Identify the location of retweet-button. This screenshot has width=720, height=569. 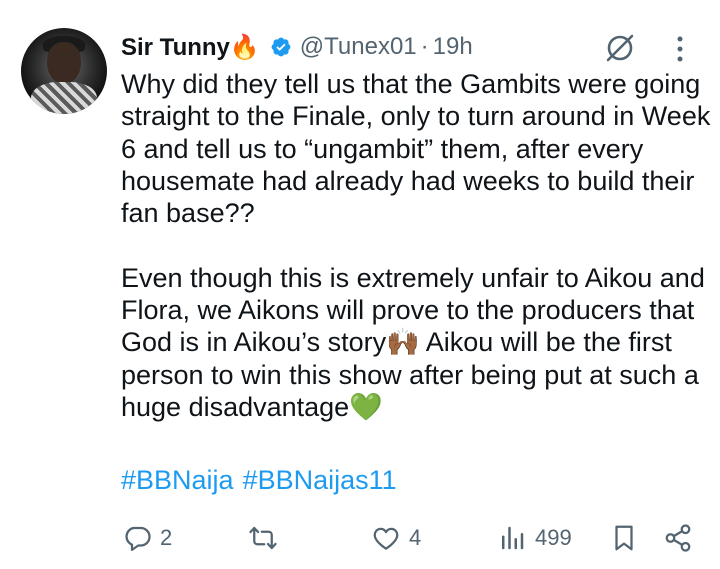
(267, 538).